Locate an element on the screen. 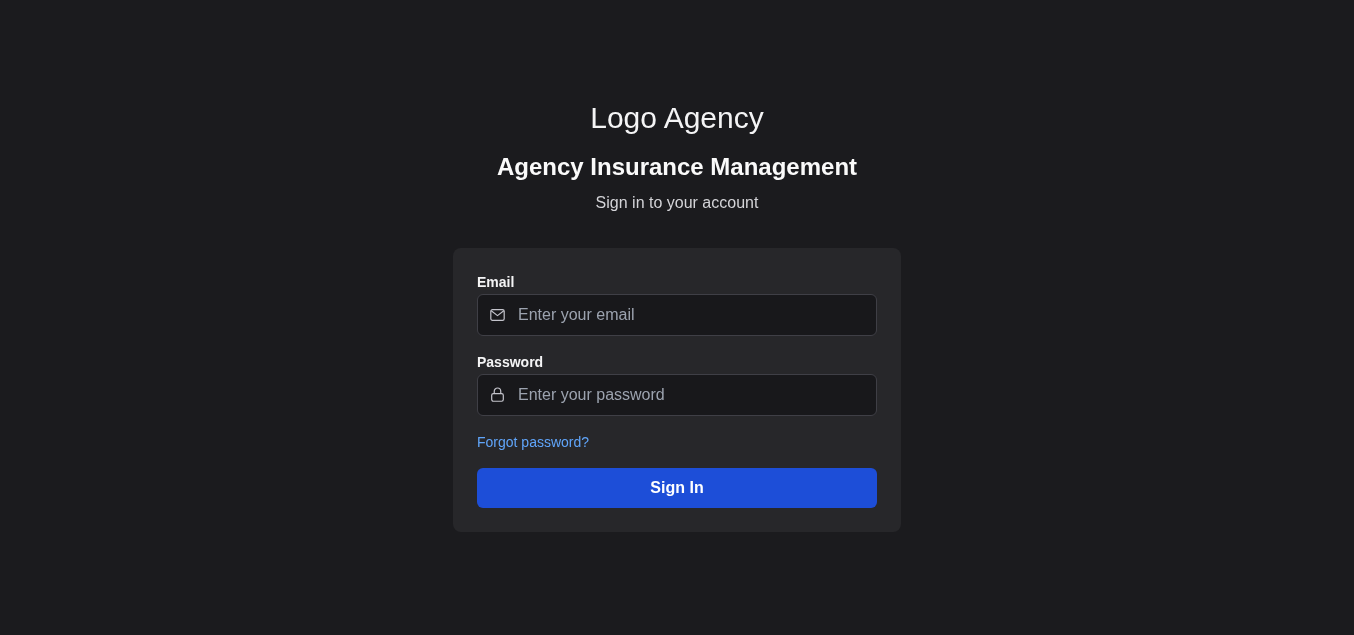 The image size is (1354, 635). app-heading: Agency Insurance Management is located at coordinates (677, 167).